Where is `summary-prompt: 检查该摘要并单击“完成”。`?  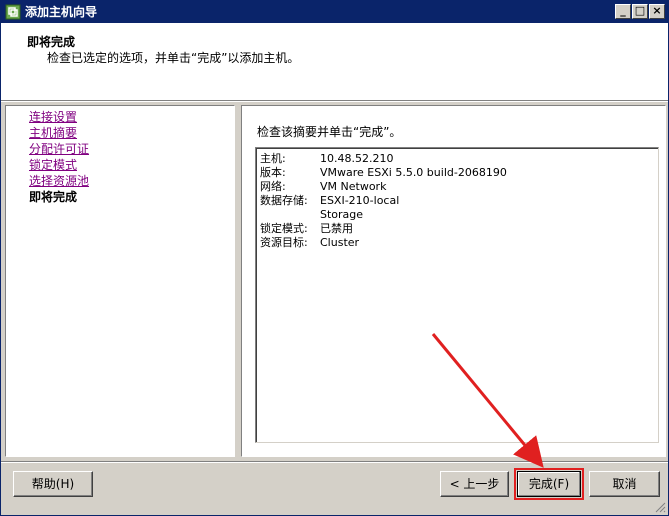
summary-prompt: 检查该摘要并单击“完成”。 is located at coordinates (329, 132).